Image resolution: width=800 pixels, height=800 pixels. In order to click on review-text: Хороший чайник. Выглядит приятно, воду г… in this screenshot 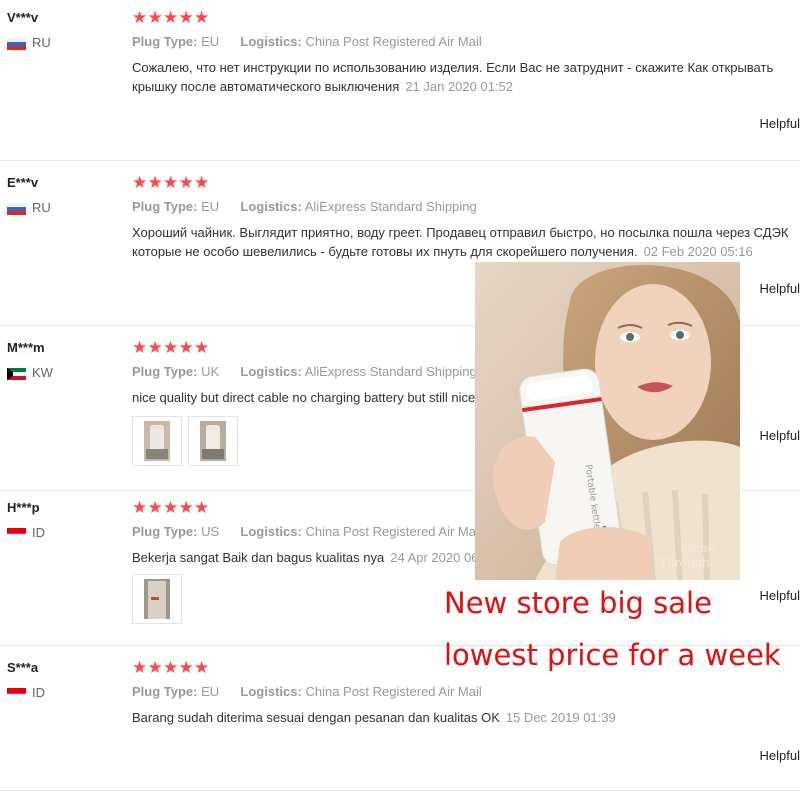, I will do `click(466, 242)`.